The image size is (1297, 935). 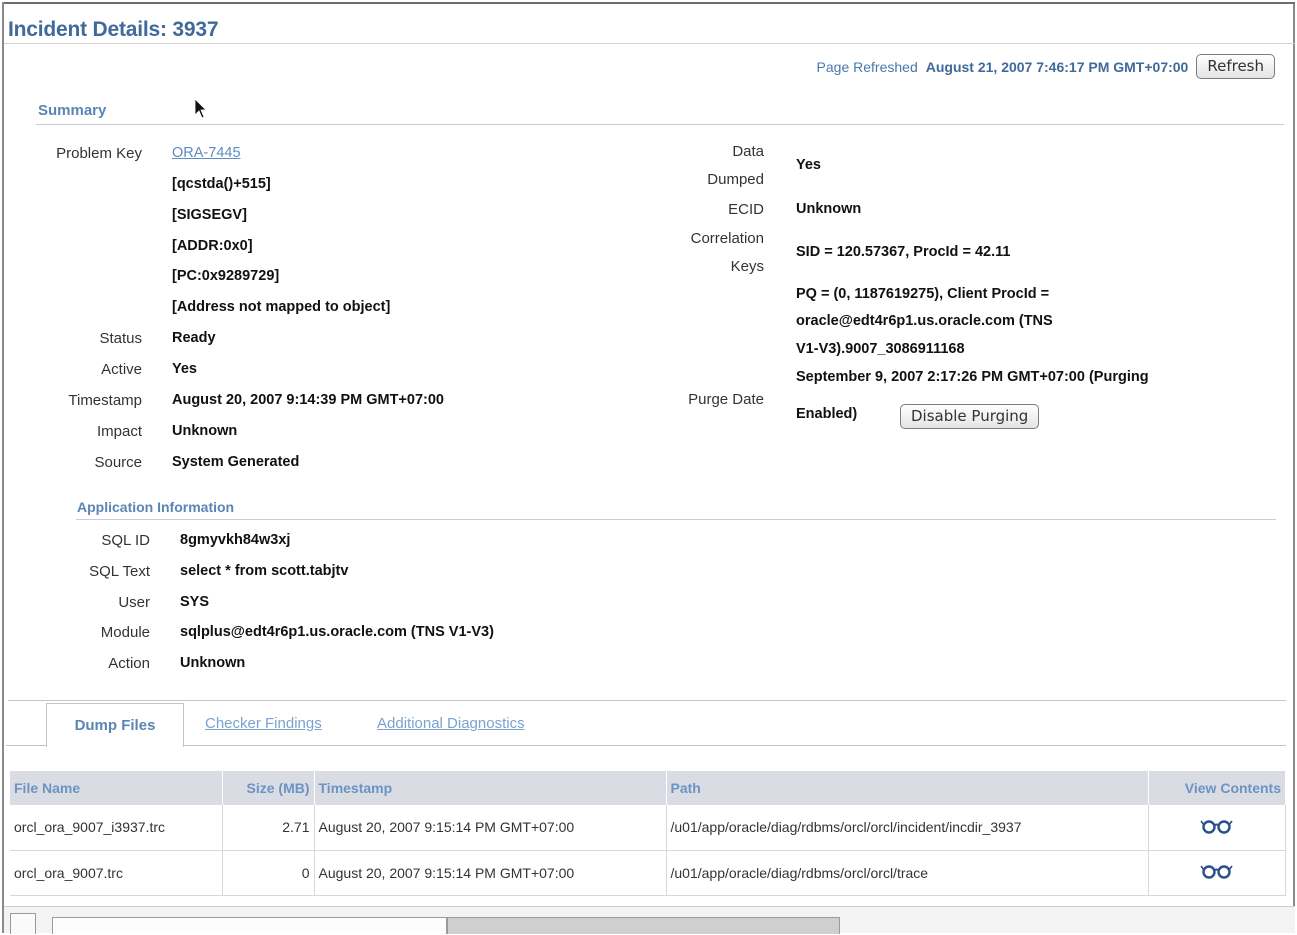 I want to click on problem-key-line: [SIGSEGV], so click(x=209, y=215).